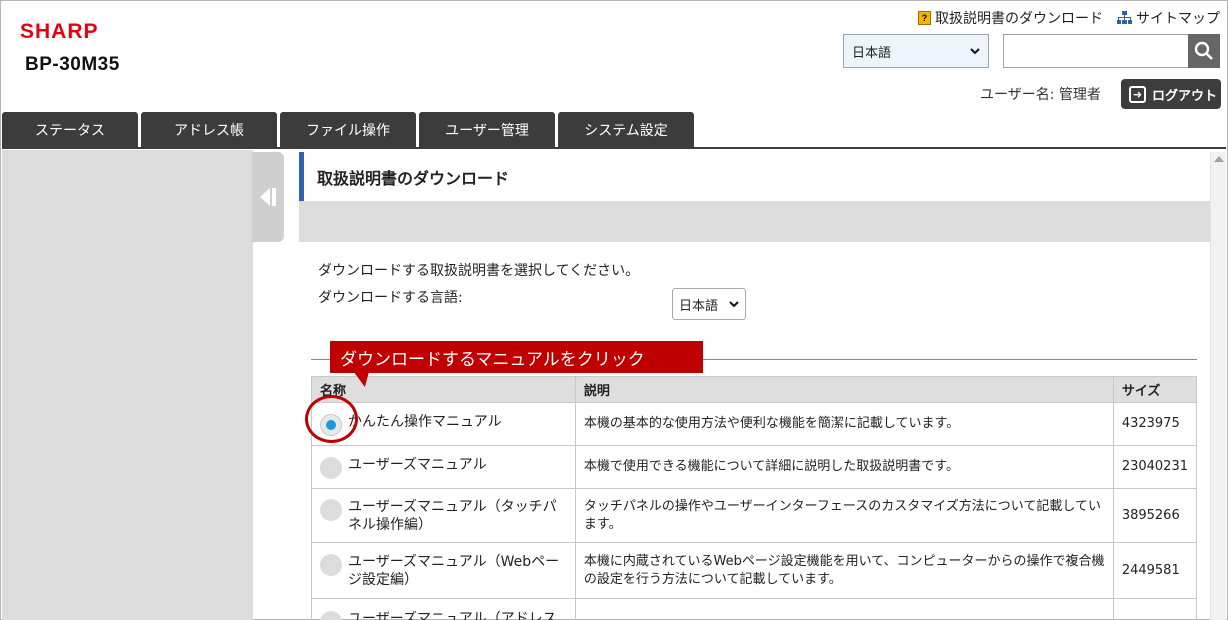  I want to click on manual-size, so click(1155, 609).